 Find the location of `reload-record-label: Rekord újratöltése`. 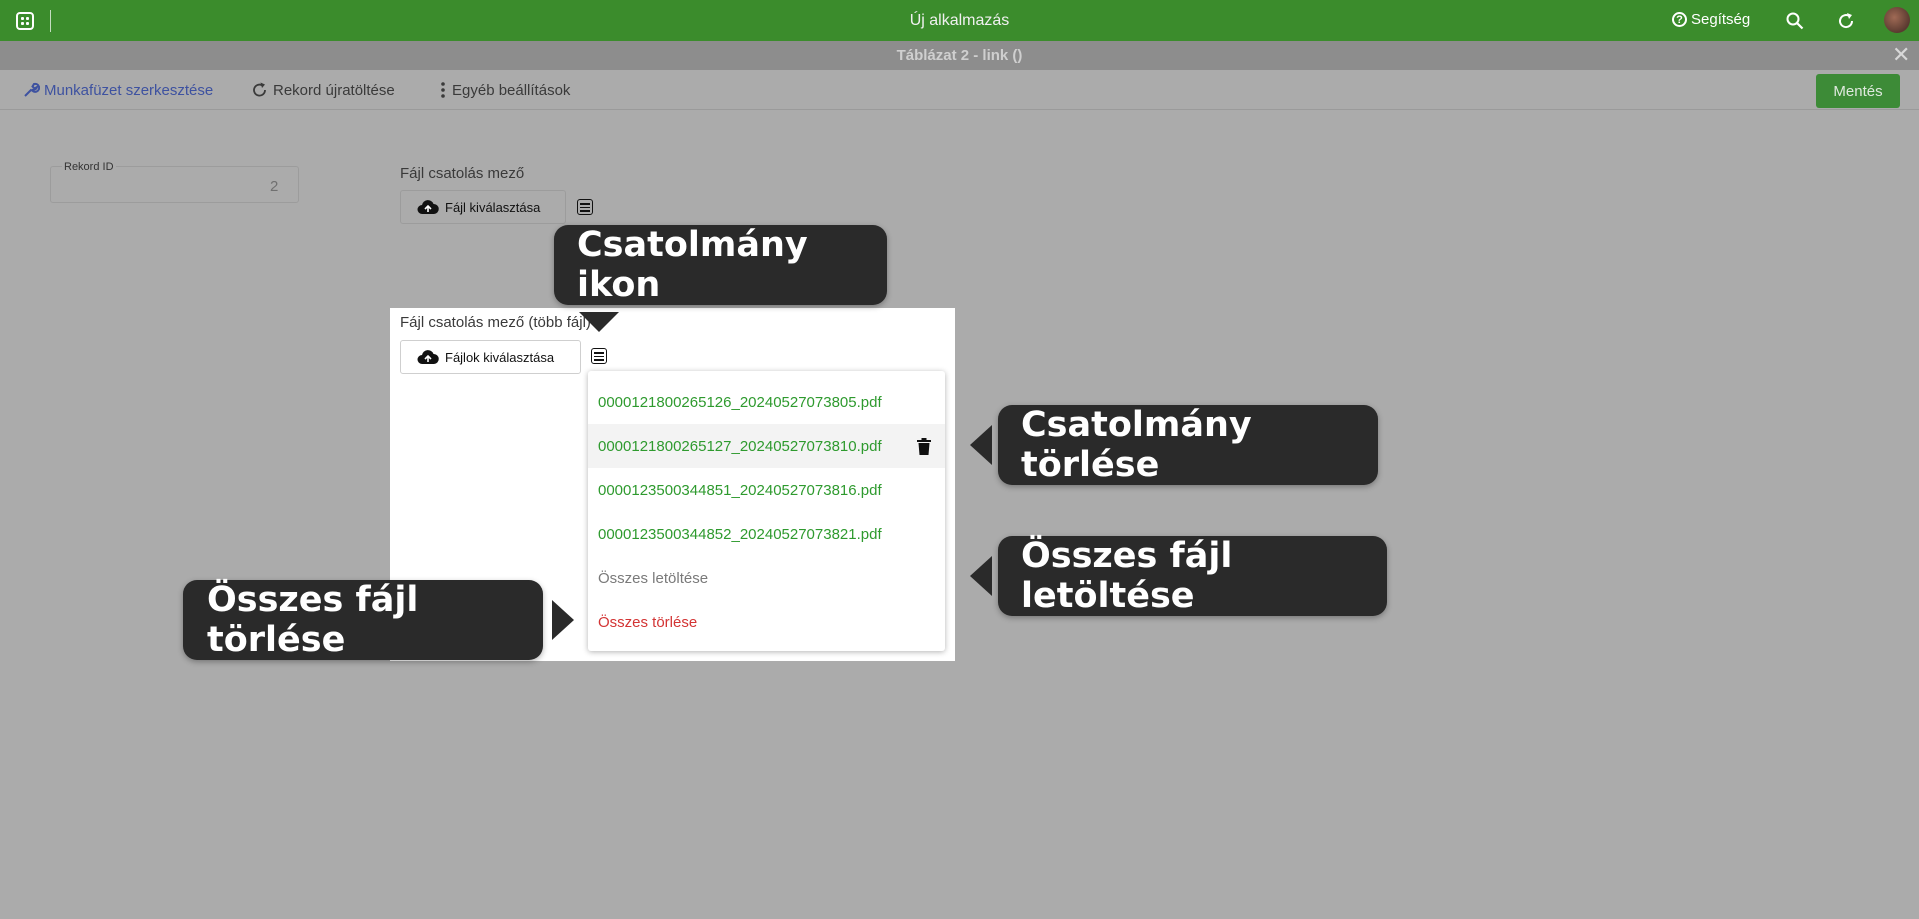

reload-record-label: Rekord újratöltése is located at coordinates (334, 90).